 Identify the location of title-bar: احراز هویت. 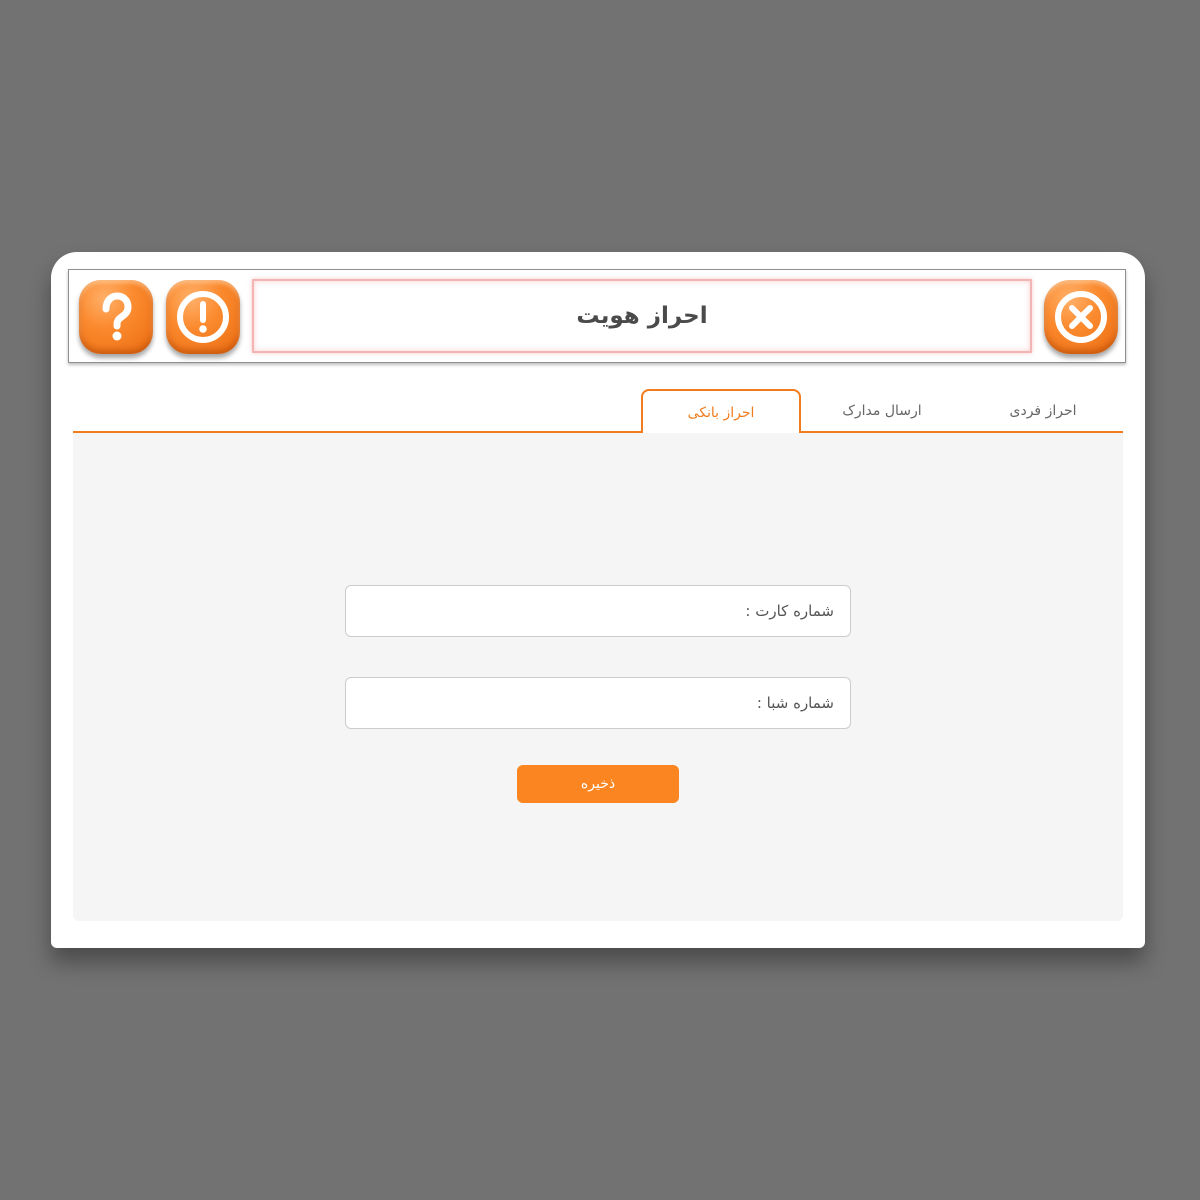
(642, 316).